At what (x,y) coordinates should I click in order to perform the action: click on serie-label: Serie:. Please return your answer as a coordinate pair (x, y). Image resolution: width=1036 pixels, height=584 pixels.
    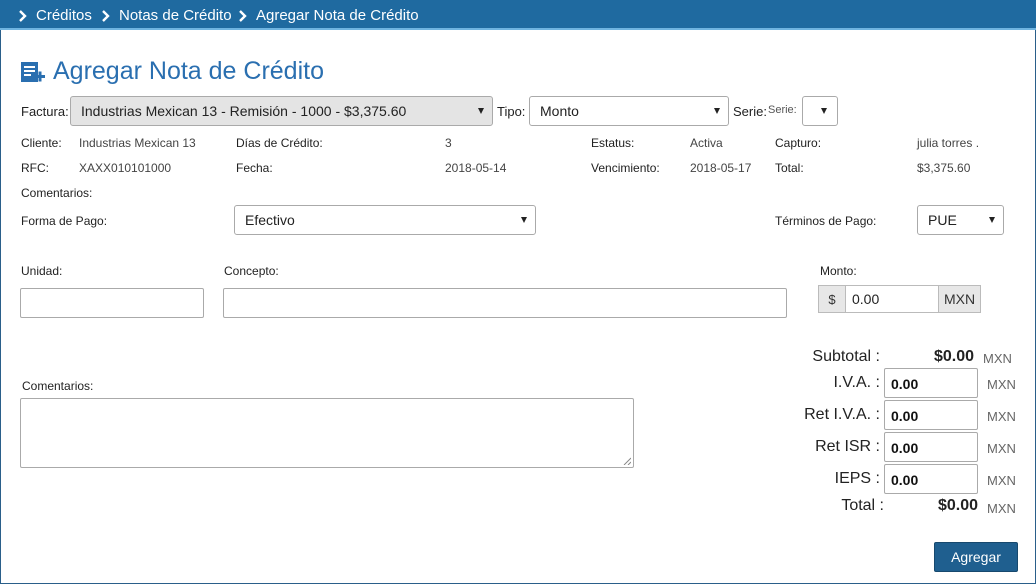
    Looking at the image, I should click on (750, 111).